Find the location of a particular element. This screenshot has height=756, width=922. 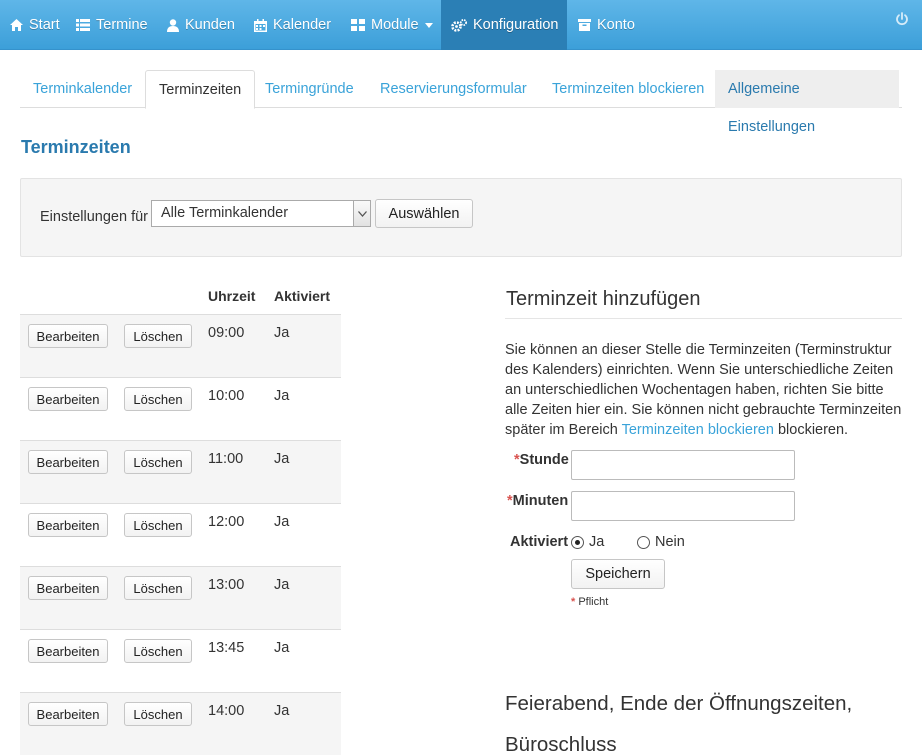

description-end: blockieren. is located at coordinates (813, 430).